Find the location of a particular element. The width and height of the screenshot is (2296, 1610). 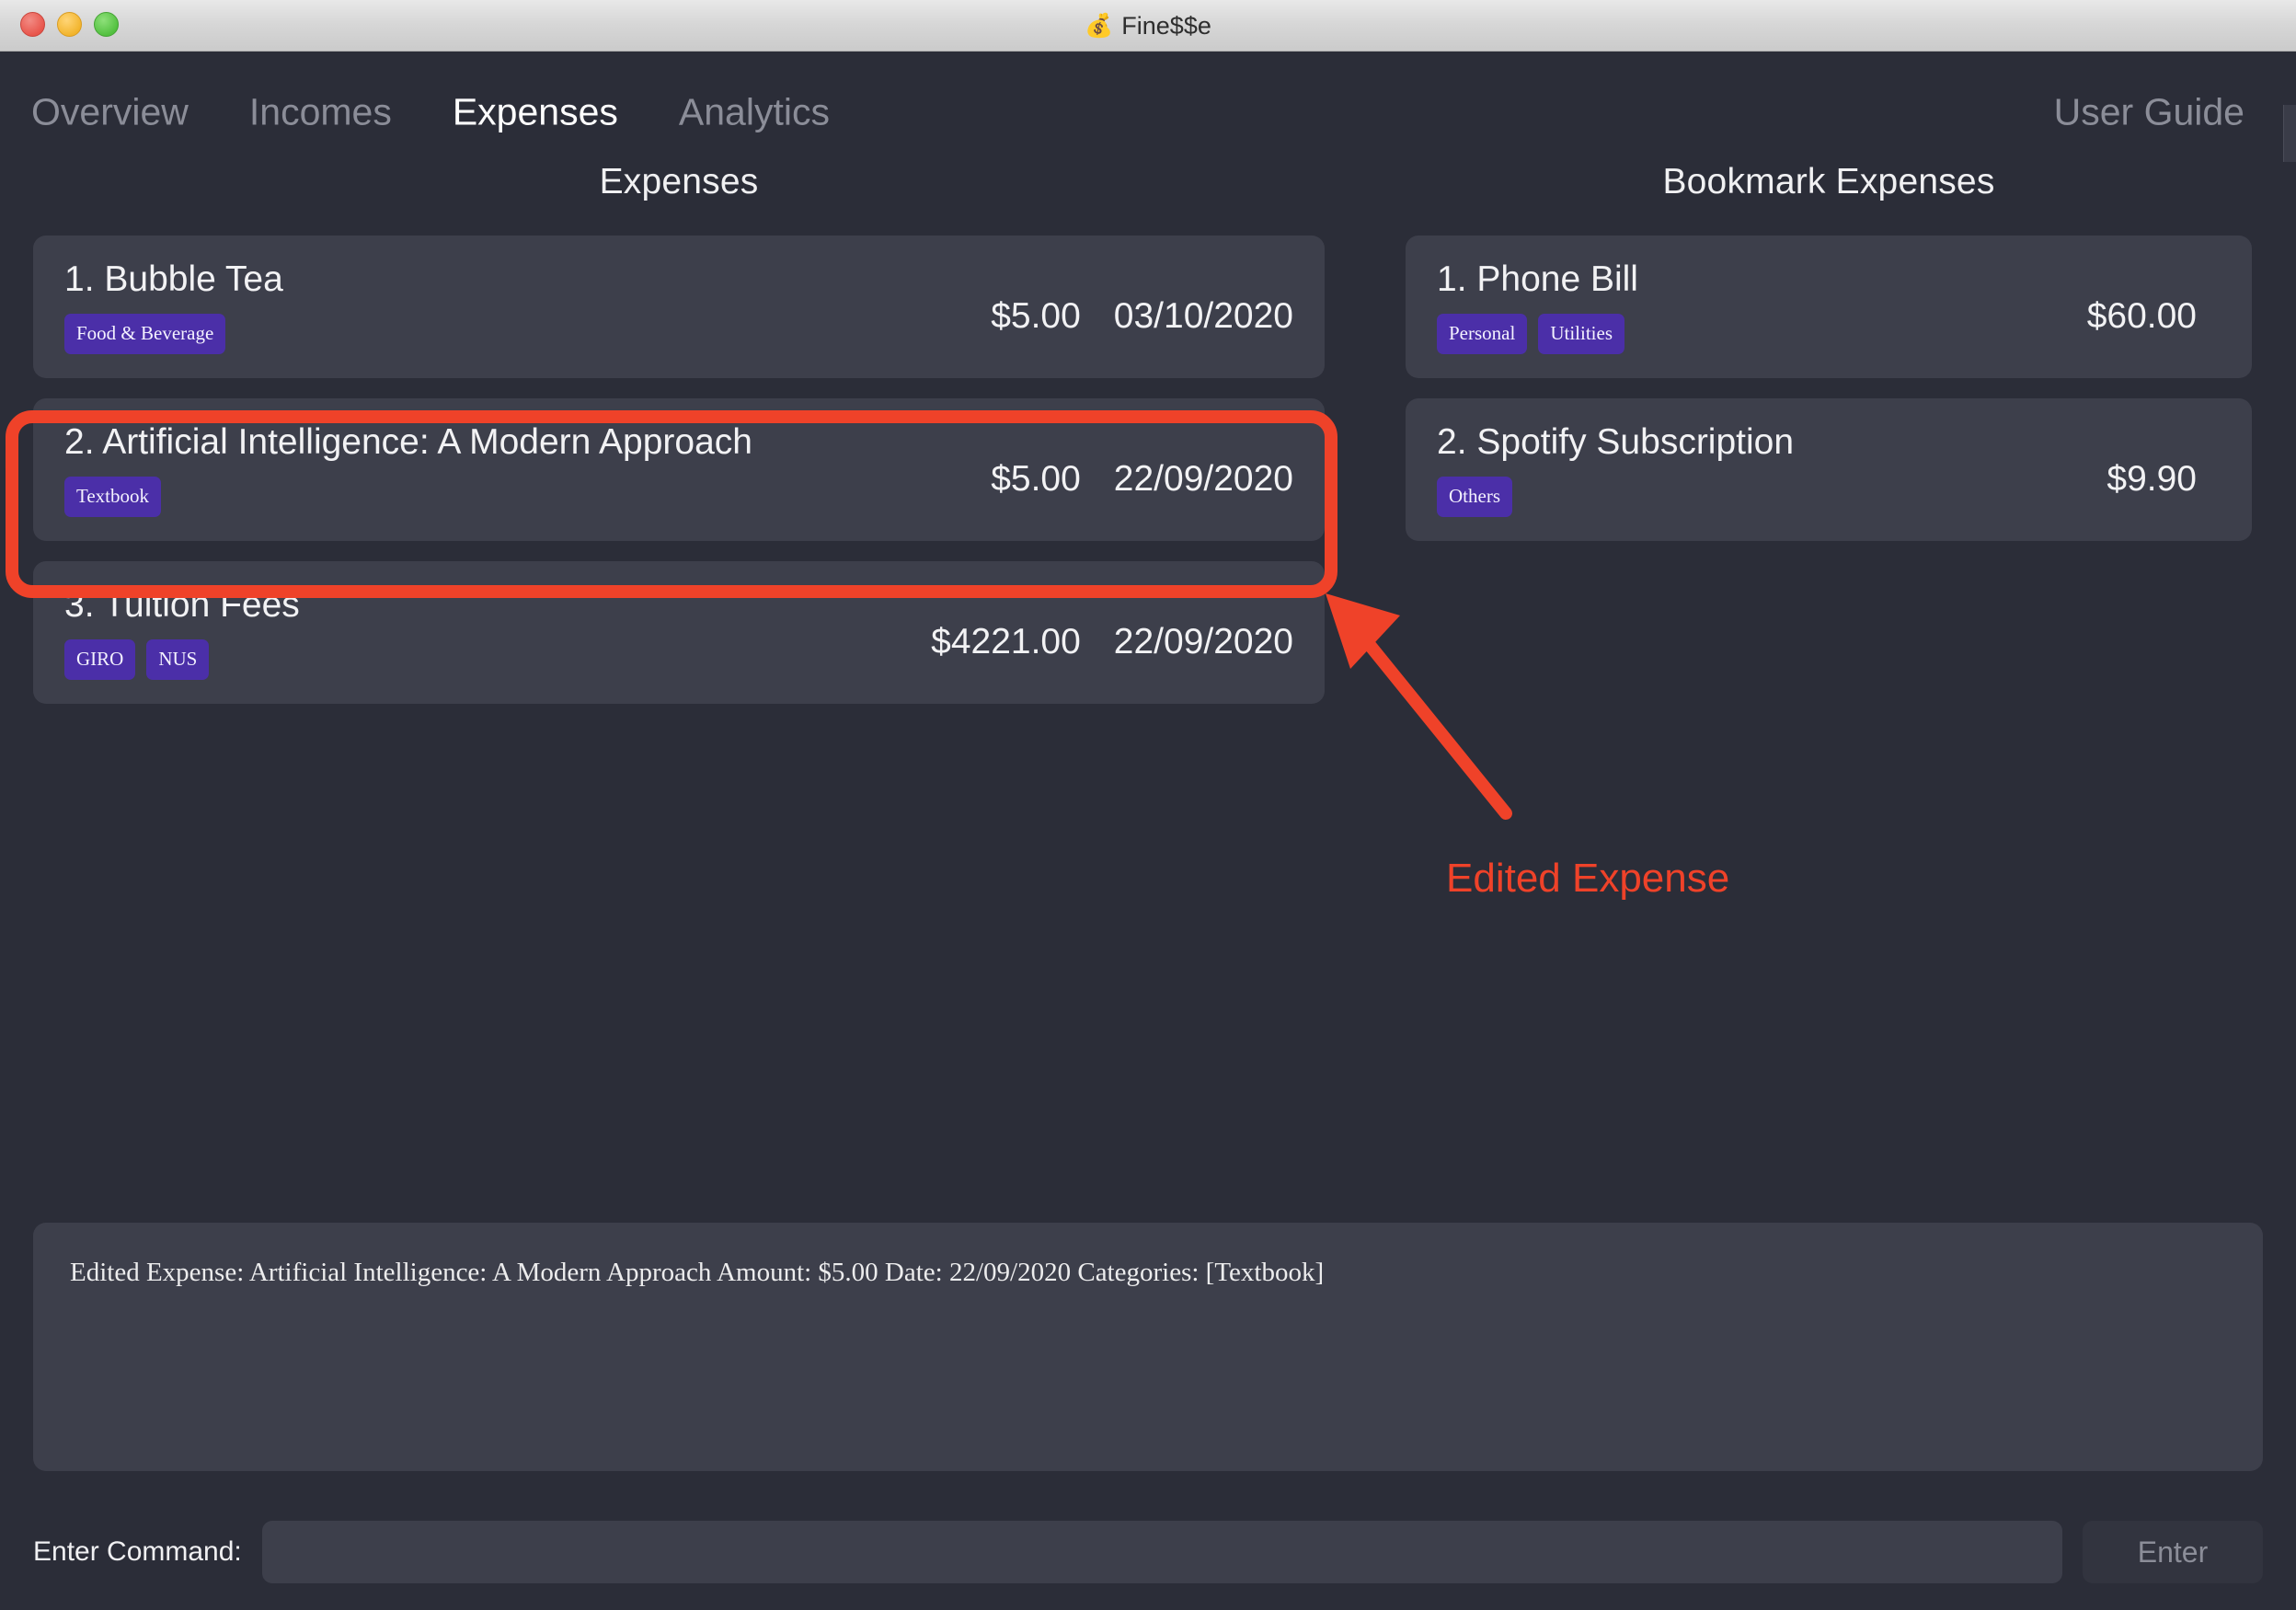

tab-expenses: Expenses is located at coordinates (535, 112).